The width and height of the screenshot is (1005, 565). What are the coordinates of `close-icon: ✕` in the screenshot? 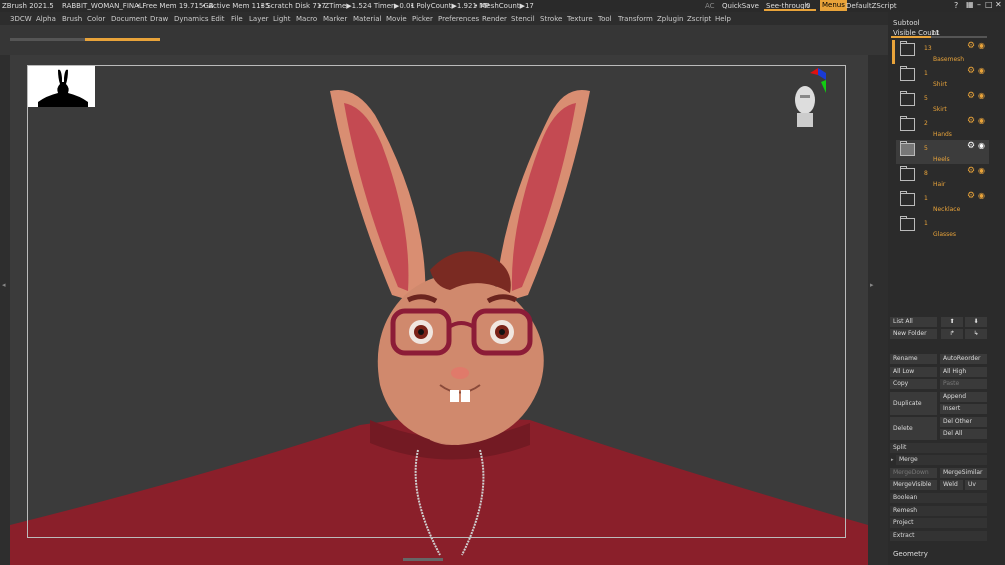 It's located at (998, 4).